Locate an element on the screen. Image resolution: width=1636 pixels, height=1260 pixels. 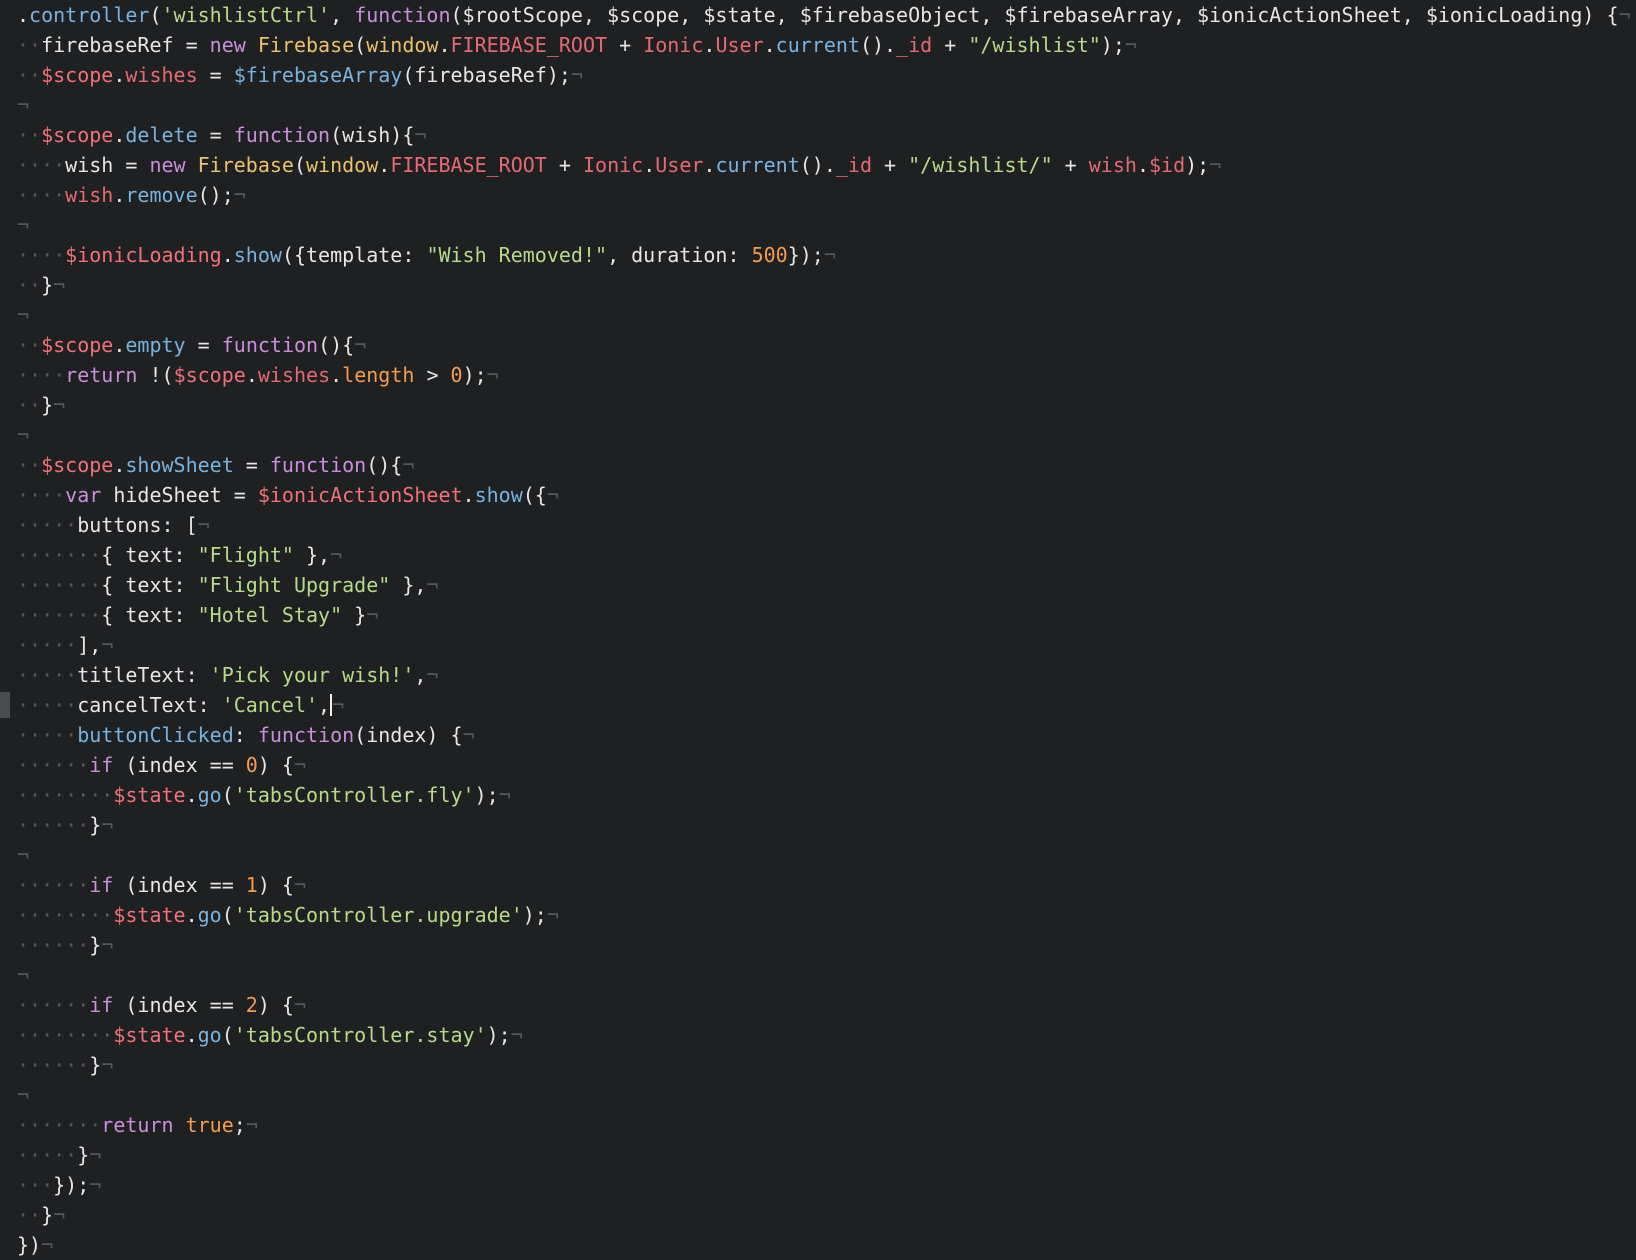
code-line: ······if (index == 2) {¬ is located at coordinates (818, 1005).